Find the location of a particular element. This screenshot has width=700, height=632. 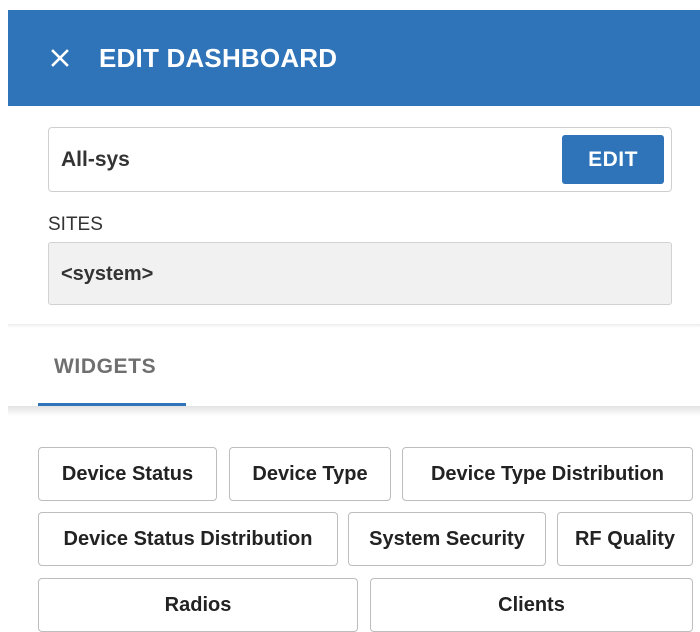

edit-button: EDIT is located at coordinates (613, 159).